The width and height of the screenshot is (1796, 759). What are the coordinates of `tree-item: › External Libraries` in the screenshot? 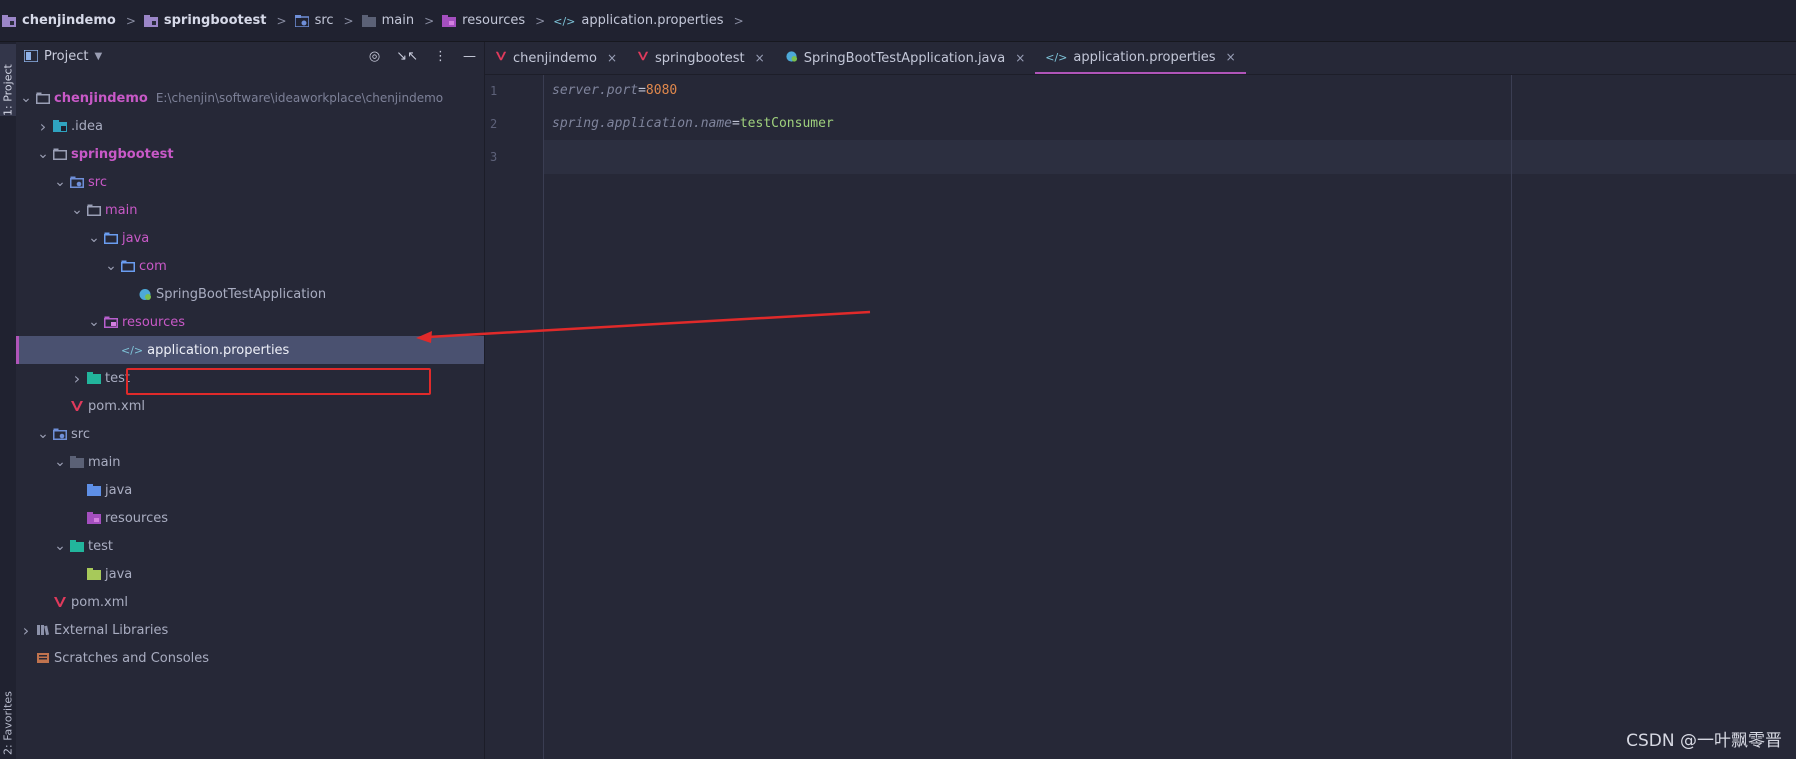 It's located at (250, 630).